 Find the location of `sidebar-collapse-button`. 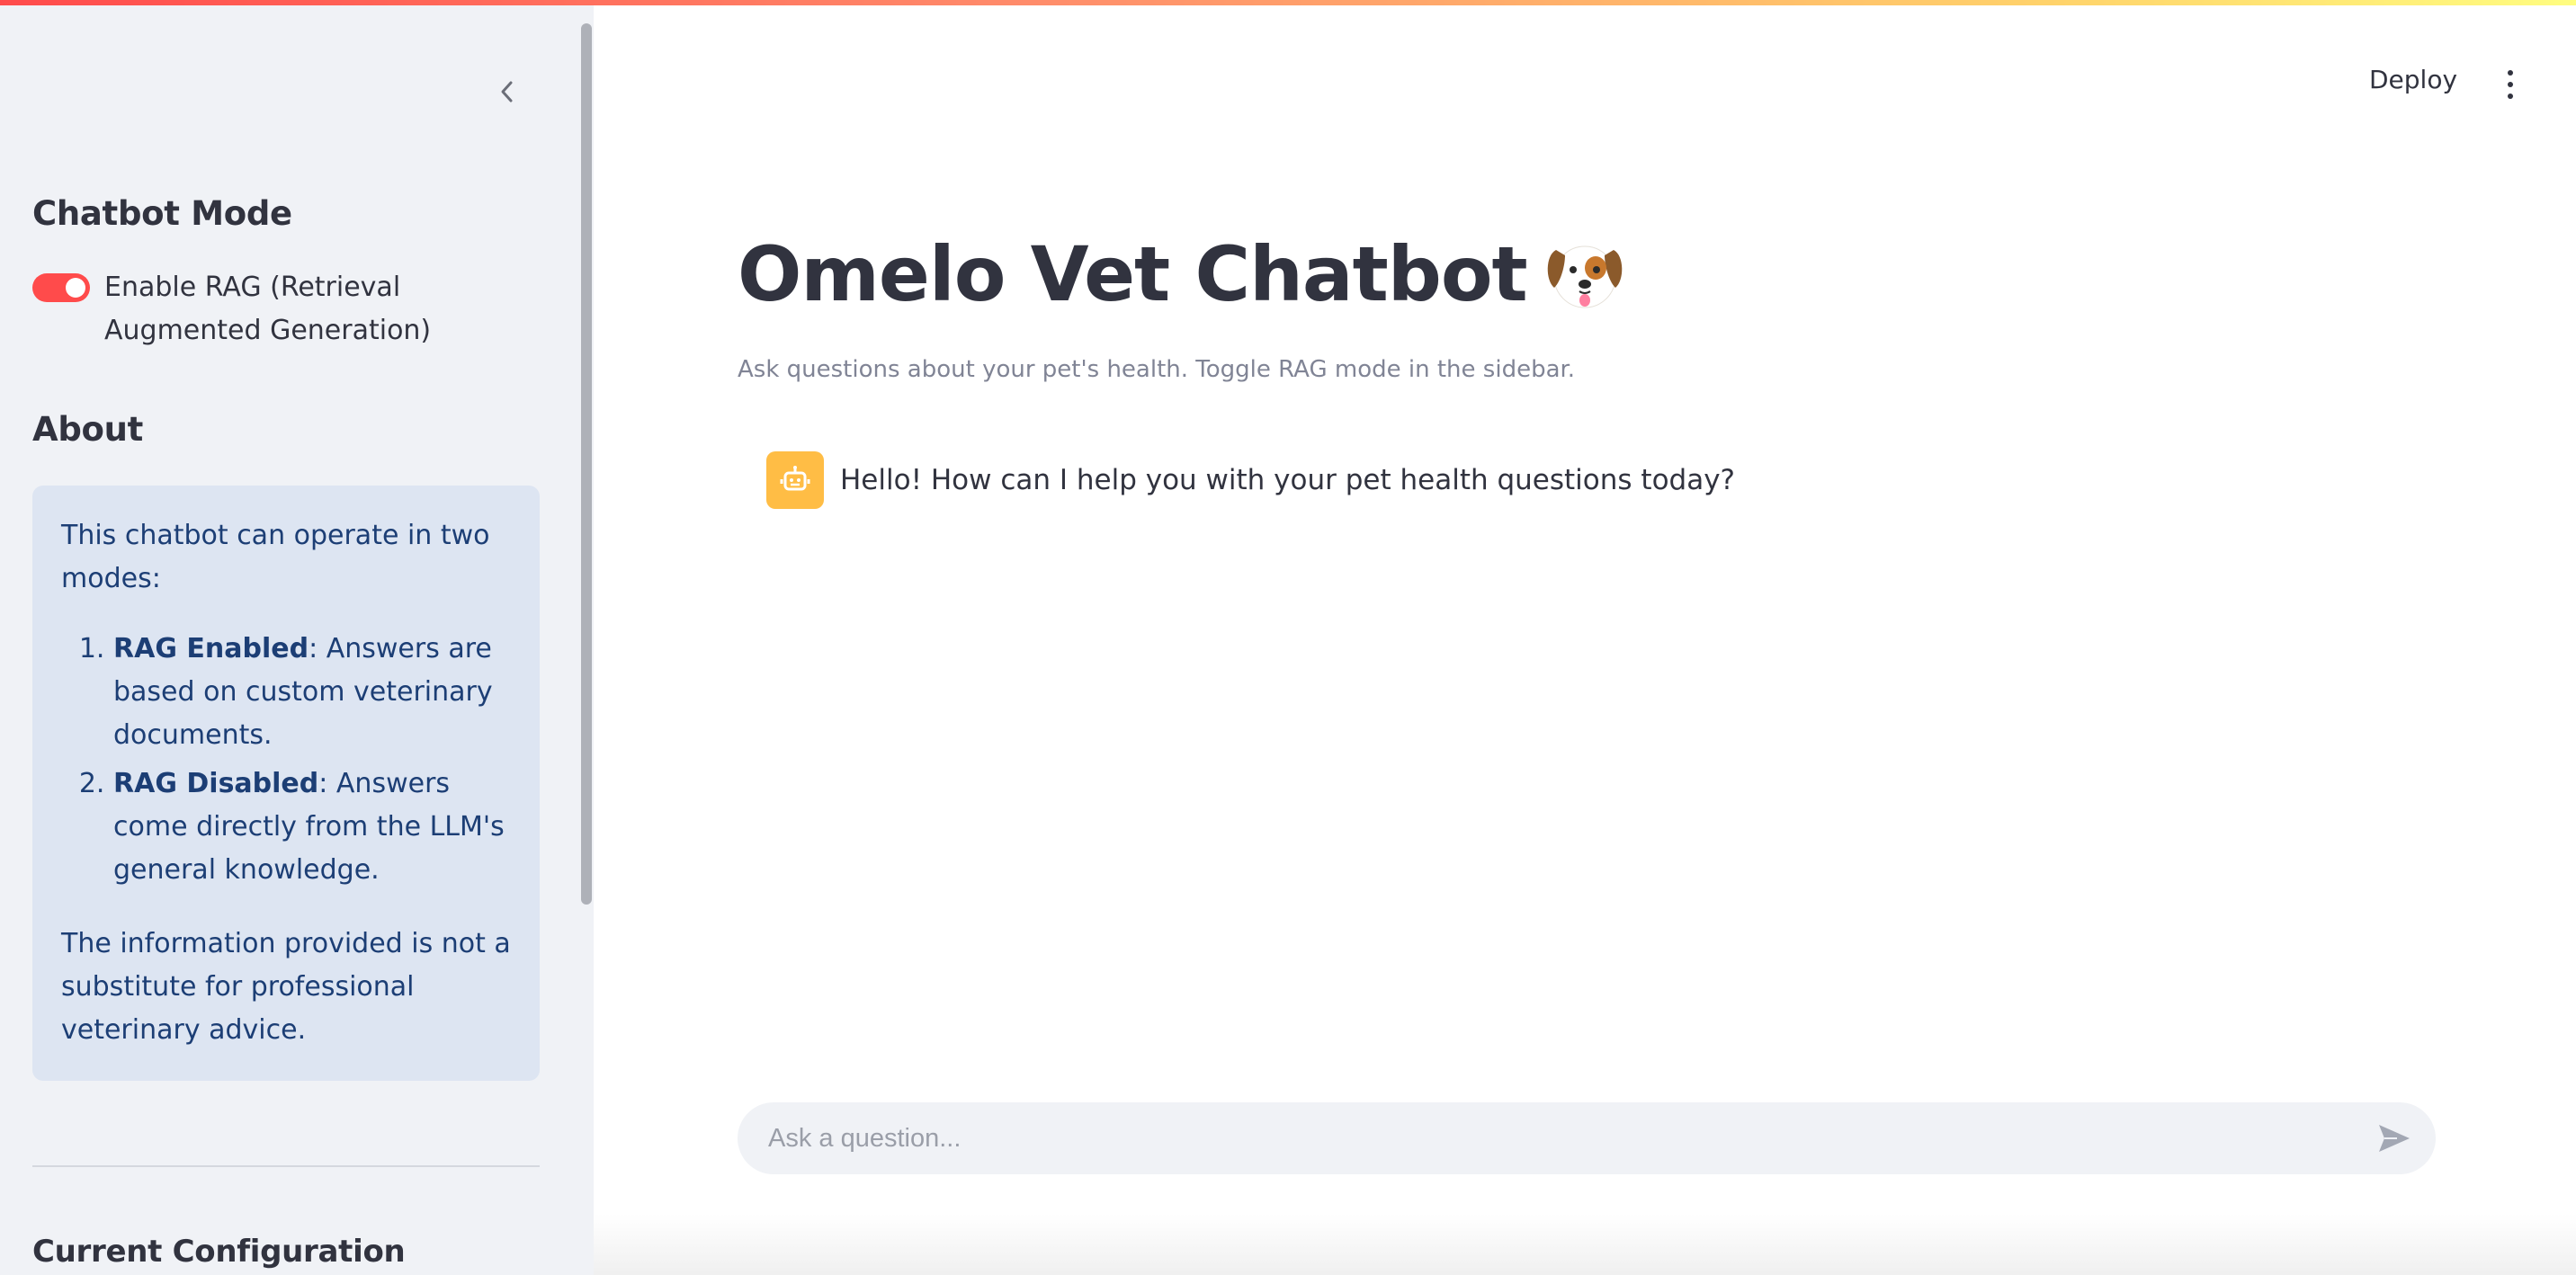

sidebar-collapse-button is located at coordinates (507, 92).